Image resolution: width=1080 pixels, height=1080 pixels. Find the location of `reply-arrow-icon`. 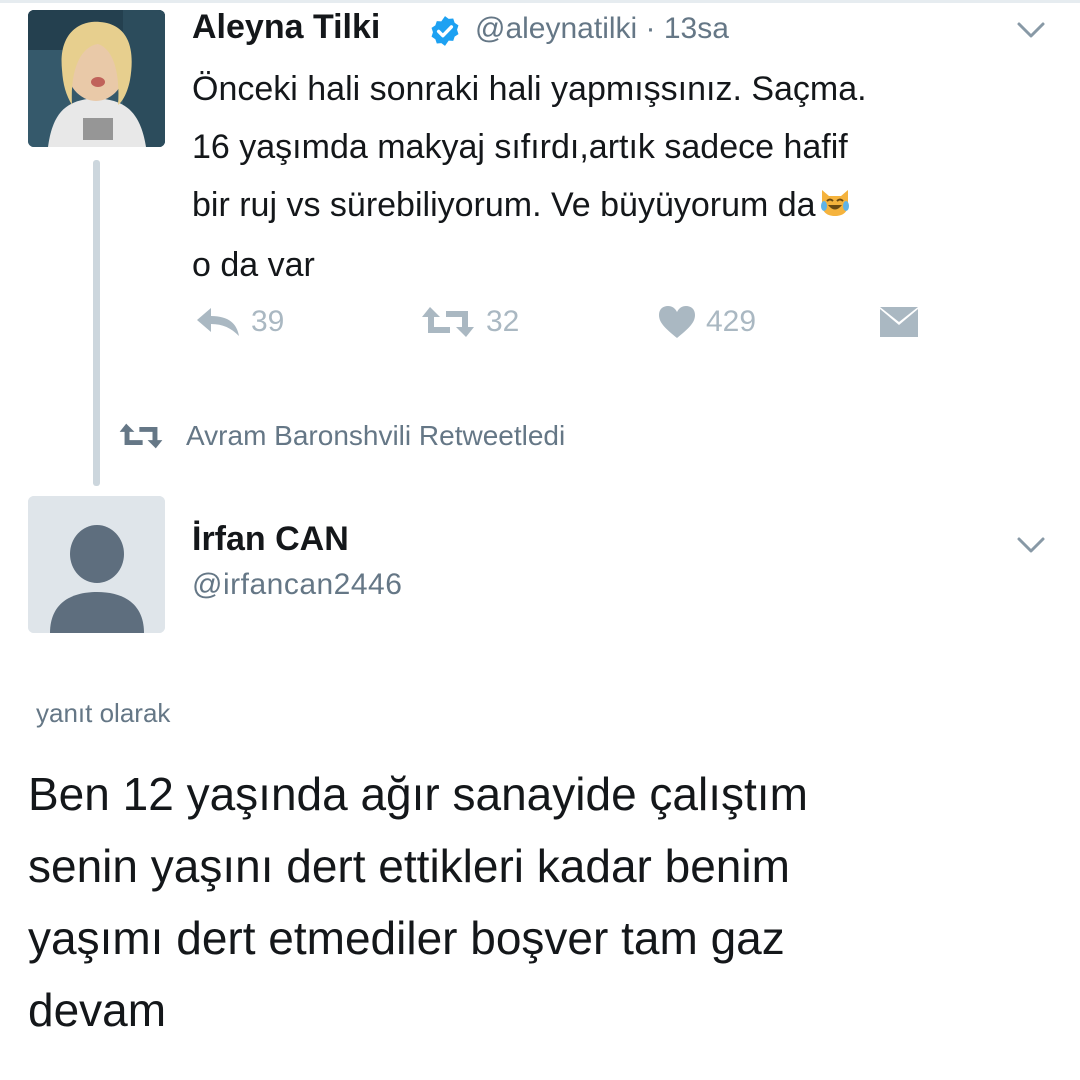

reply-arrow-icon is located at coordinates (218, 322).